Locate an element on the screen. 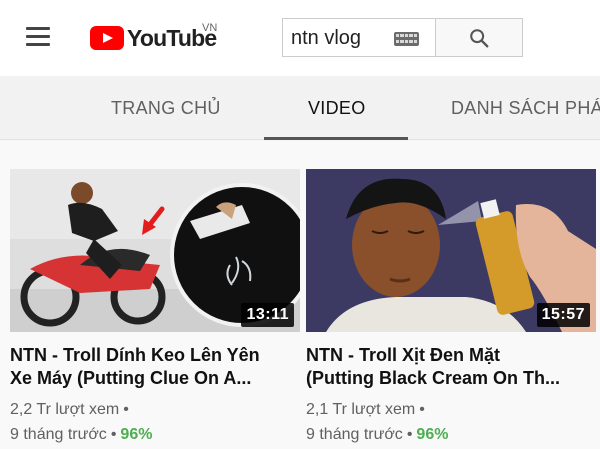 The height and width of the screenshot is (449, 600). search-button is located at coordinates (479, 37).